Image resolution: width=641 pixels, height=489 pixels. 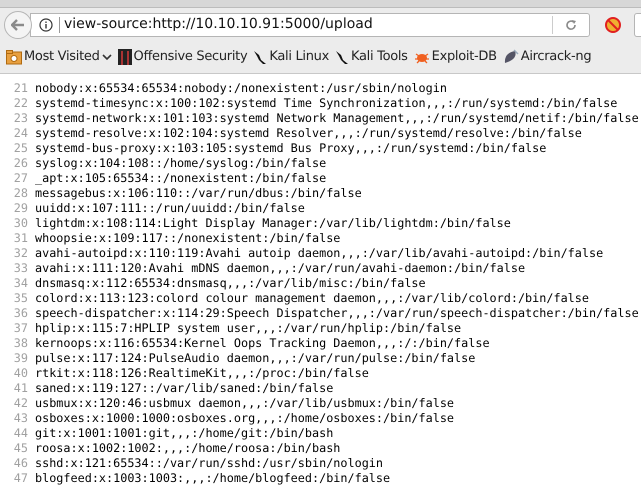 What do you see at coordinates (184, 388) in the screenshot?
I see `source-line: saned:x:119:127::/var/lib/saned:/bin/false` at bounding box center [184, 388].